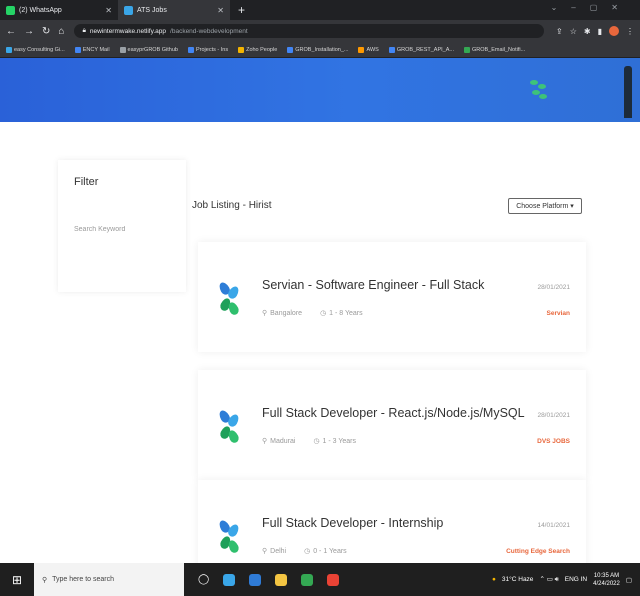 Image resolution: width=640 pixels, height=596 pixels. I want to click on job-meta: ⚲ Madurai ◷ 1 - 3 Years, so click(309, 441).